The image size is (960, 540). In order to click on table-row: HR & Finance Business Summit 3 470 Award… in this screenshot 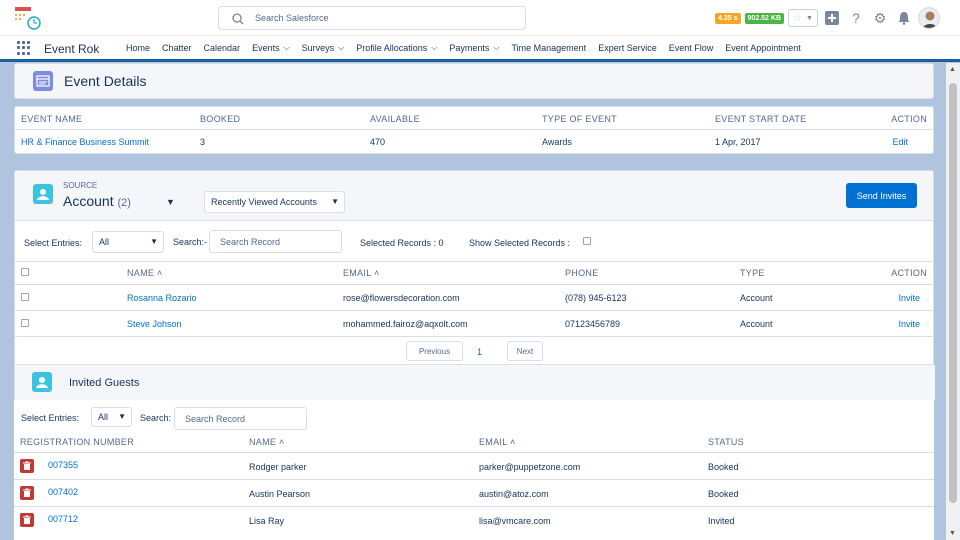, I will do `click(474, 142)`.